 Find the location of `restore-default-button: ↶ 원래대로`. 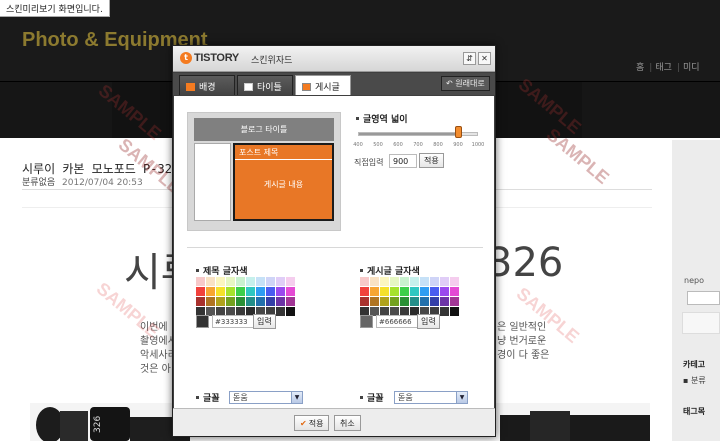

restore-default-button: ↶ 원래대로 is located at coordinates (465, 83).